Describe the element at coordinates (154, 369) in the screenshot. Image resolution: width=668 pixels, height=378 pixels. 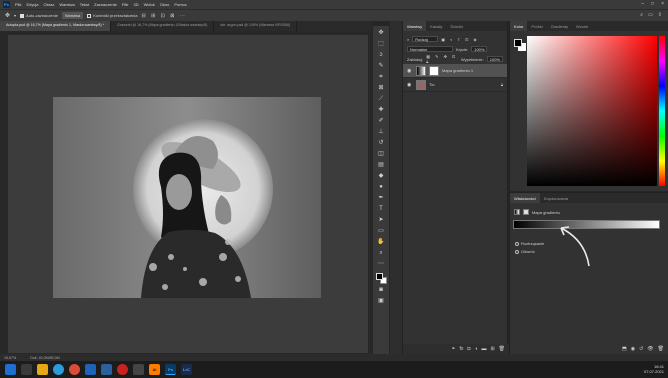
I see `illustrator-icon: Ai` at that location.